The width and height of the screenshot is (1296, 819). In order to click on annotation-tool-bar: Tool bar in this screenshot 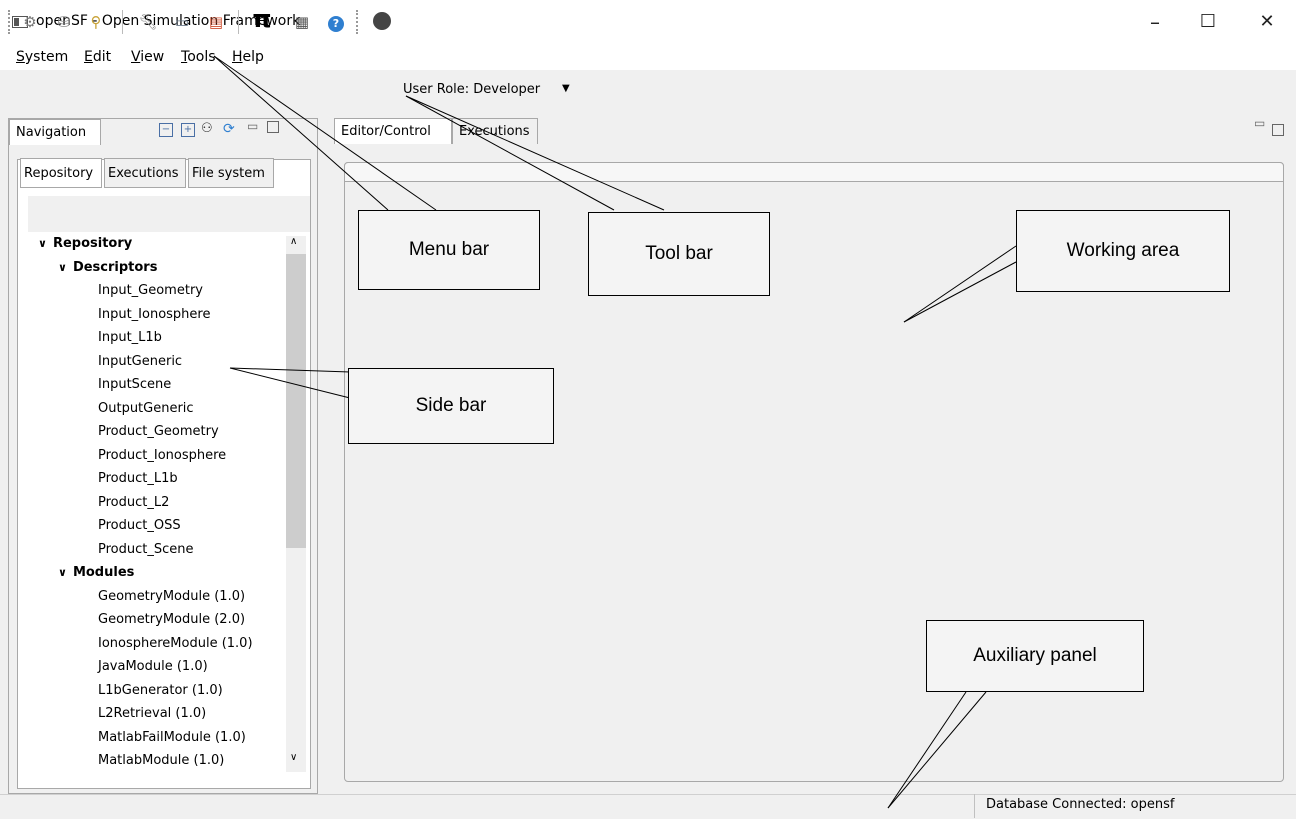, I will do `click(679, 254)`.